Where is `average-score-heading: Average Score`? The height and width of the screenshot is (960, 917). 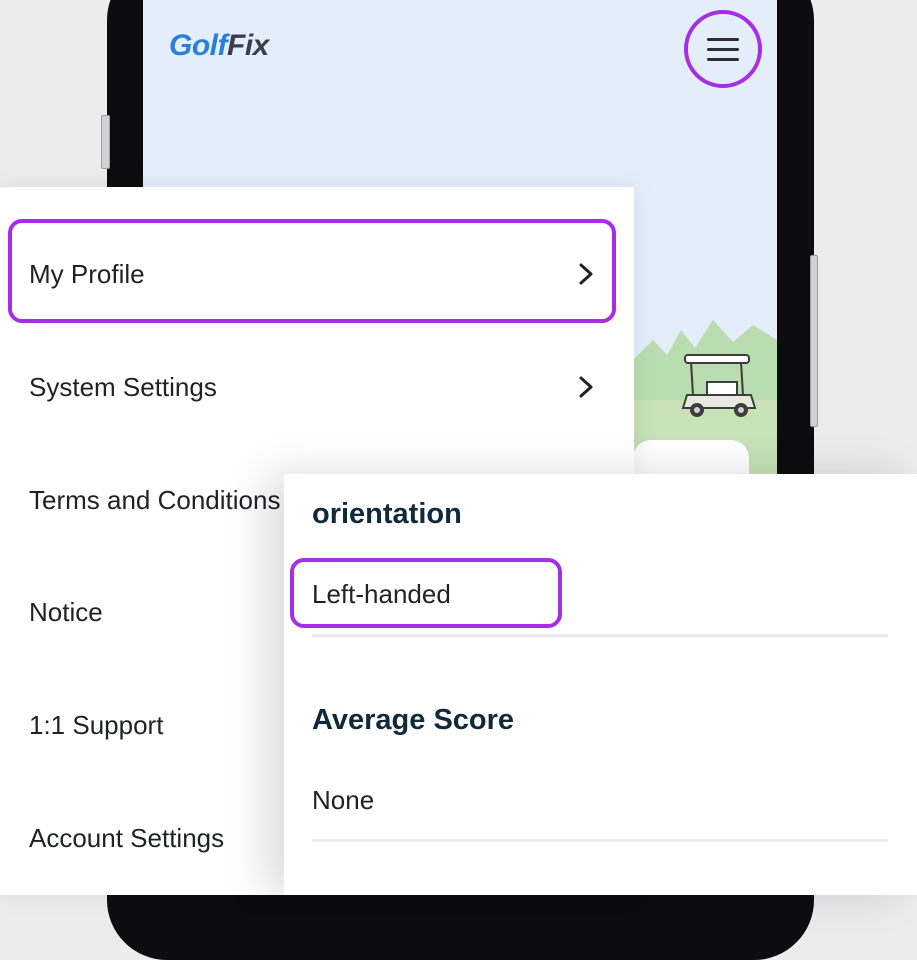 average-score-heading: Average Score is located at coordinates (413, 720).